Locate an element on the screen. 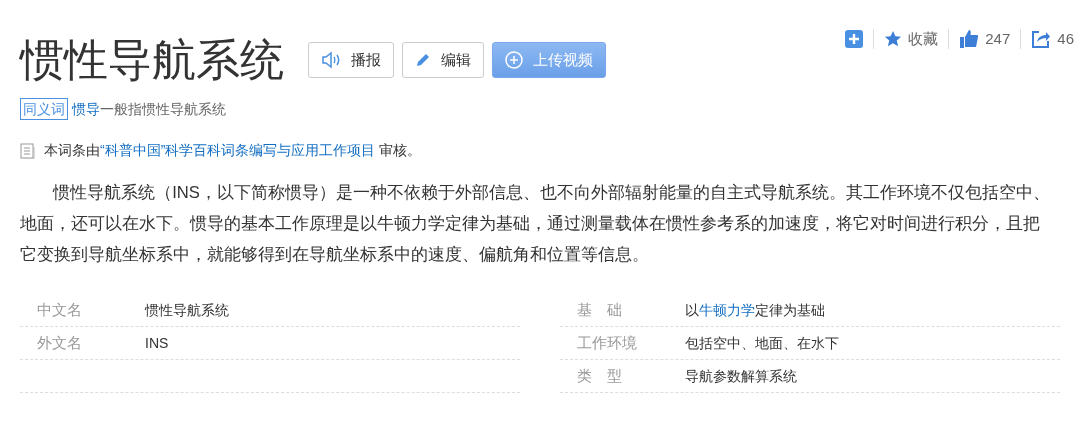  info-label: 类 型 is located at coordinates (599, 375).